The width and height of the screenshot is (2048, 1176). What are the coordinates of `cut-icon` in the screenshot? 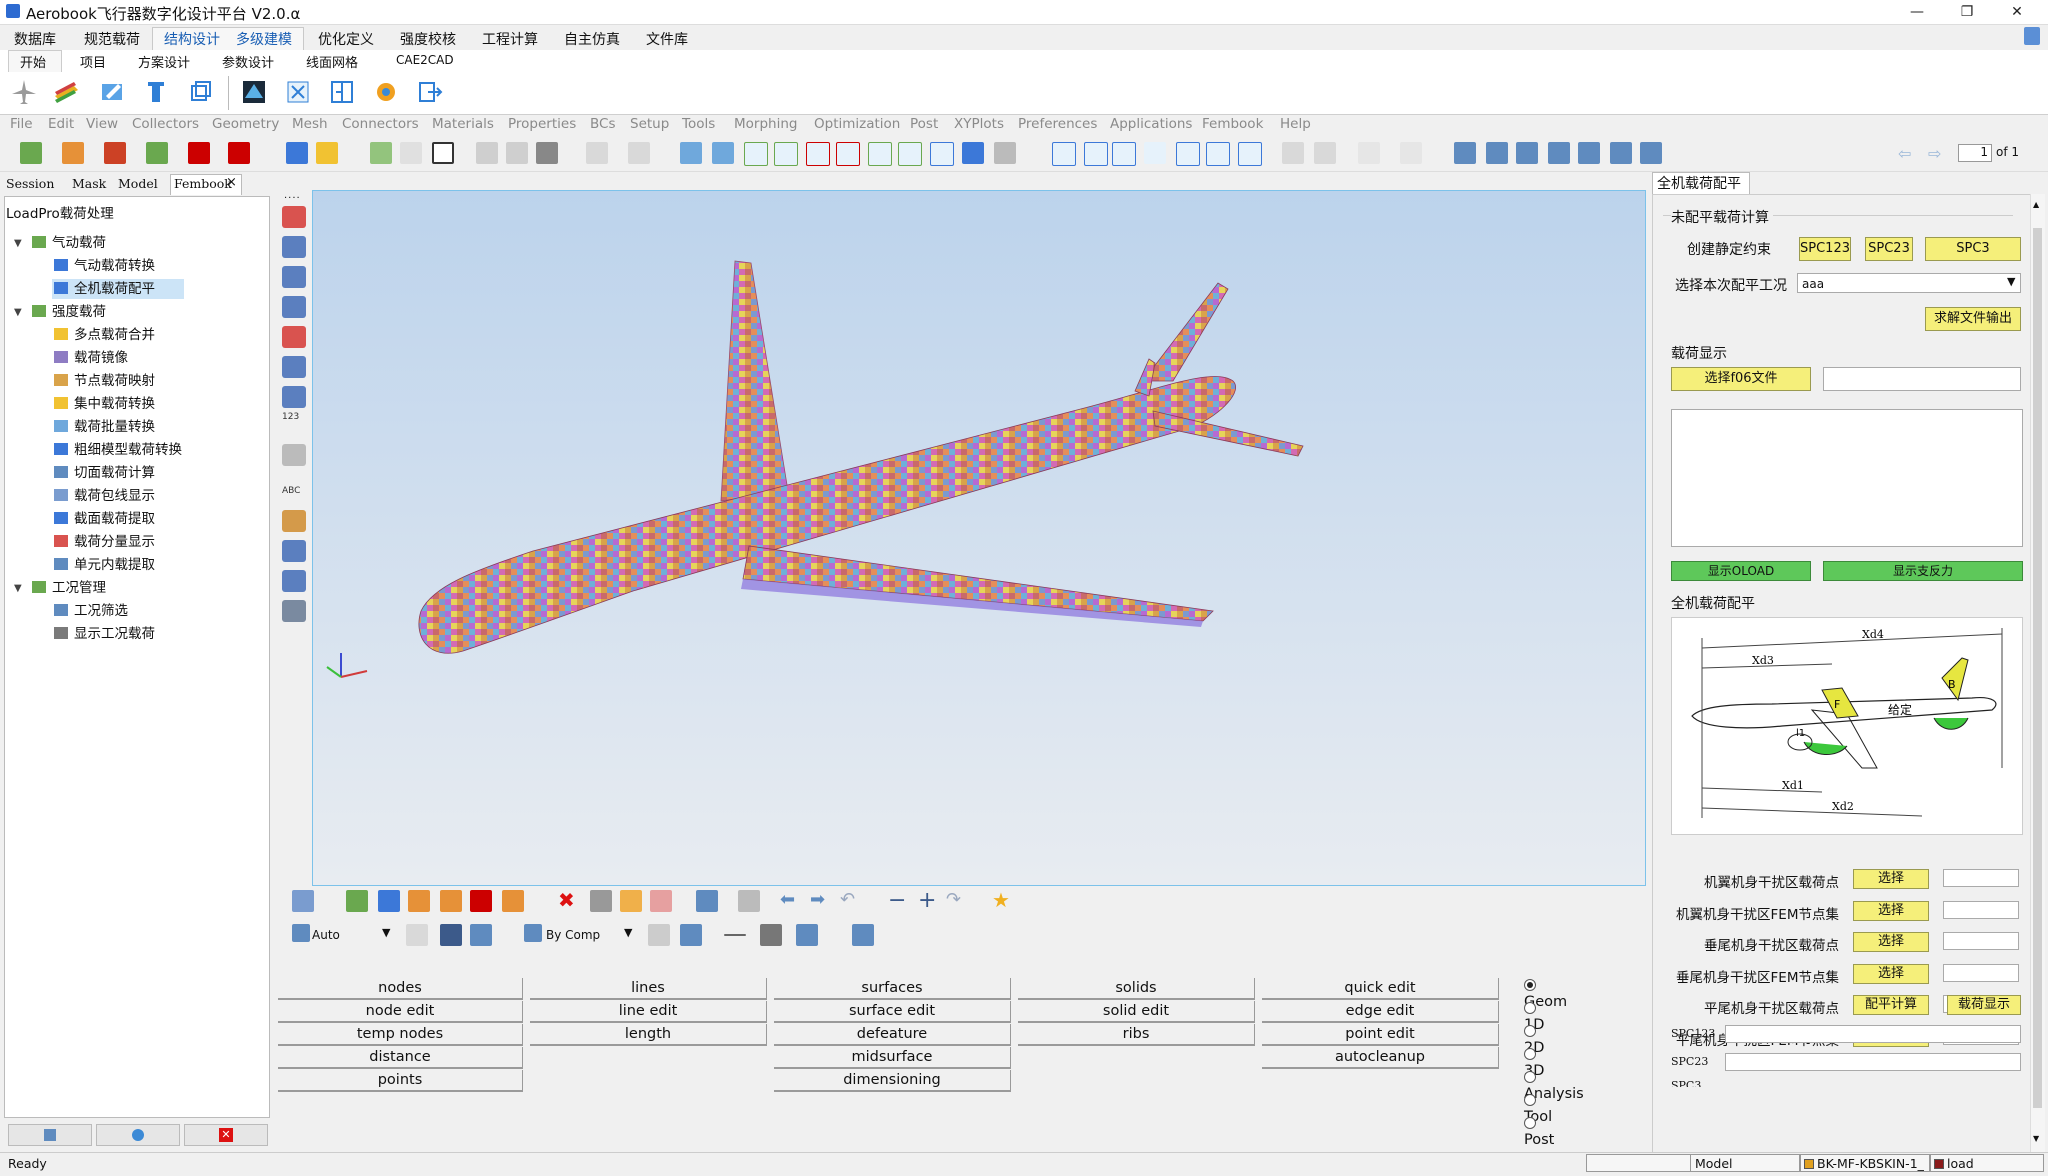 It's located at (1293, 153).